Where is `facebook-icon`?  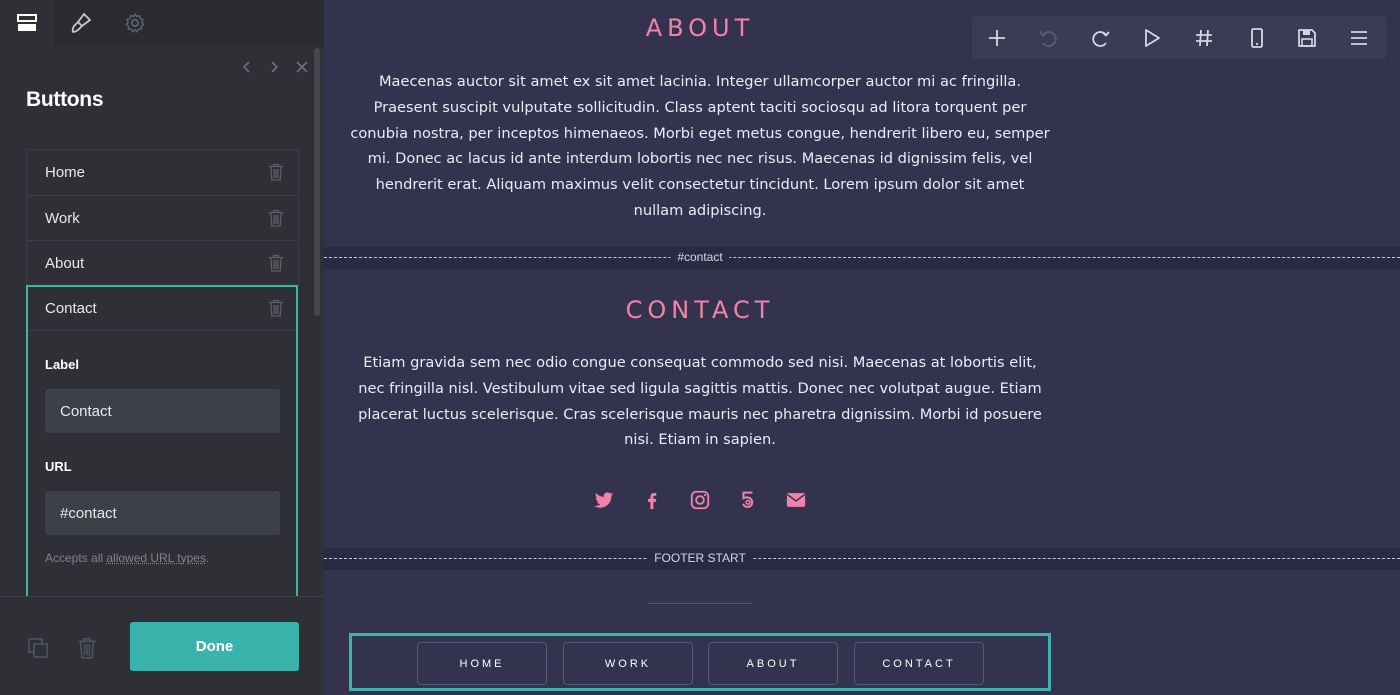
facebook-icon is located at coordinates (652, 501).